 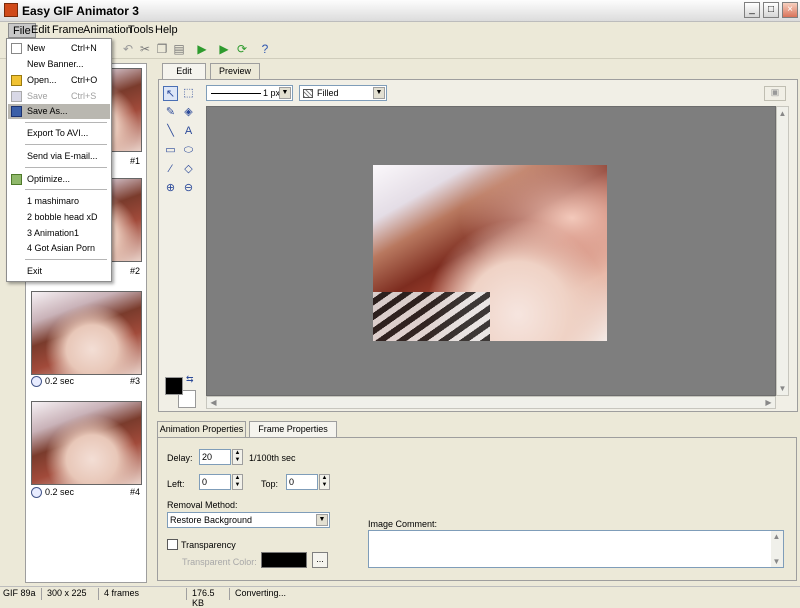 What do you see at coordinates (215, 457) in the screenshot?
I see `delay-input: 20` at bounding box center [215, 457].